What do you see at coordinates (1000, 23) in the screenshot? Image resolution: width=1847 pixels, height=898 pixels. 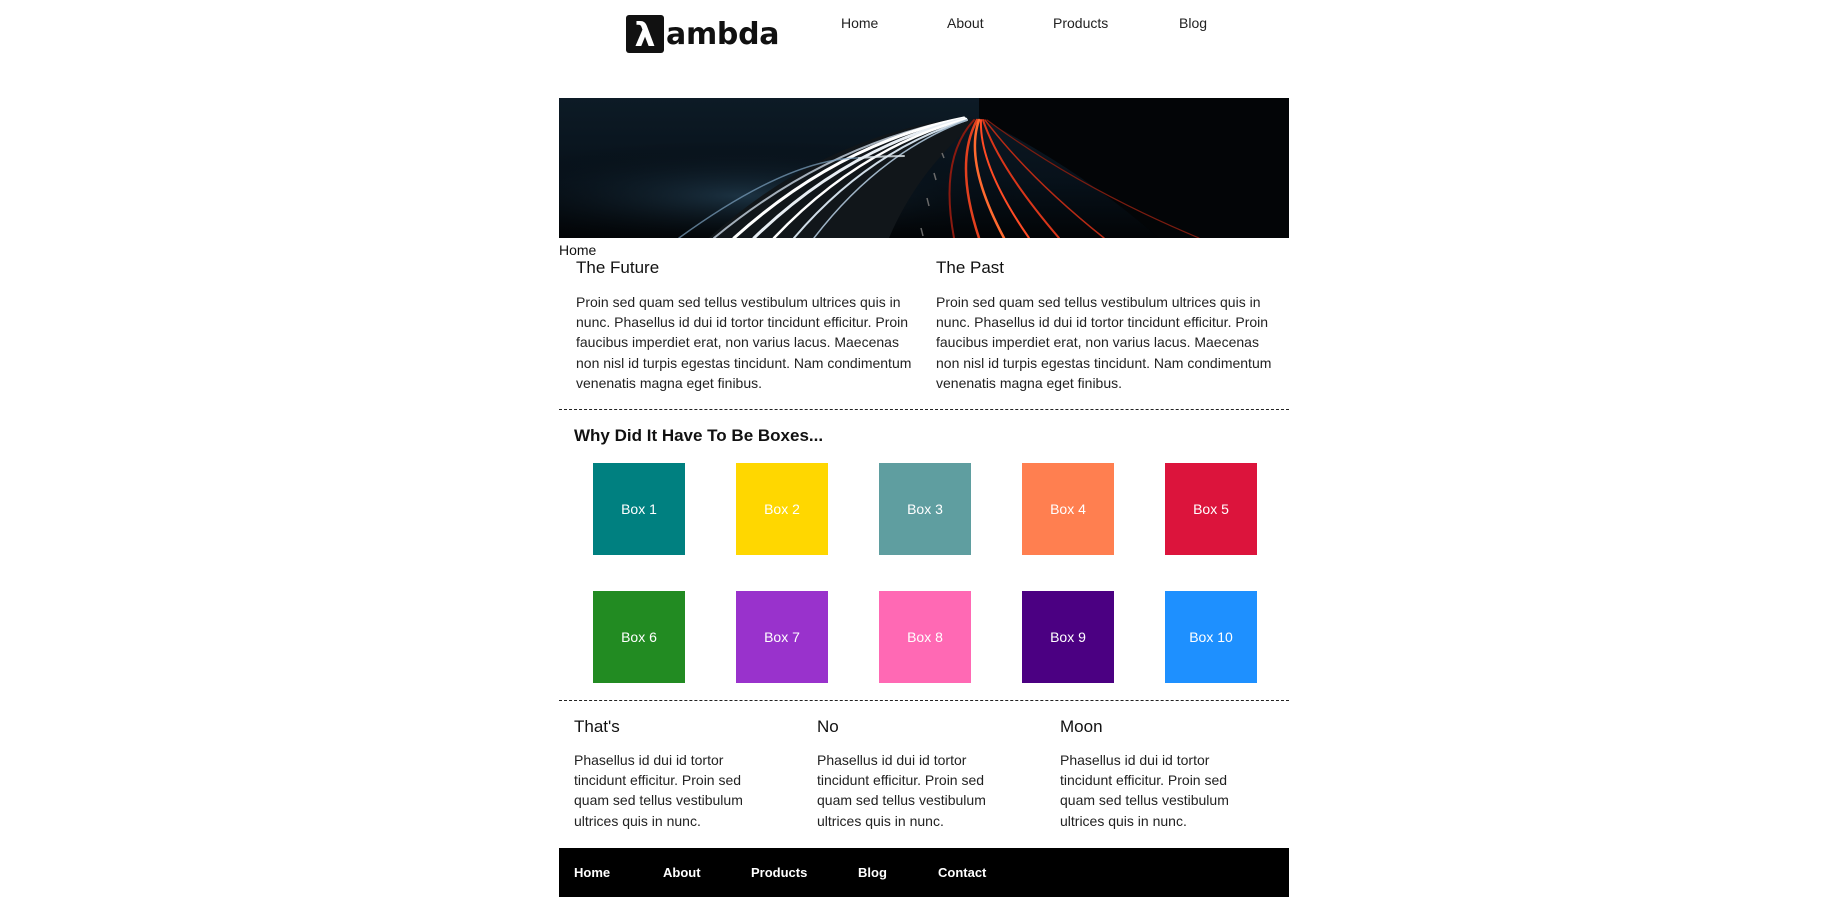 I see `nav-link-about: About` at bounding box center [1000, 23].